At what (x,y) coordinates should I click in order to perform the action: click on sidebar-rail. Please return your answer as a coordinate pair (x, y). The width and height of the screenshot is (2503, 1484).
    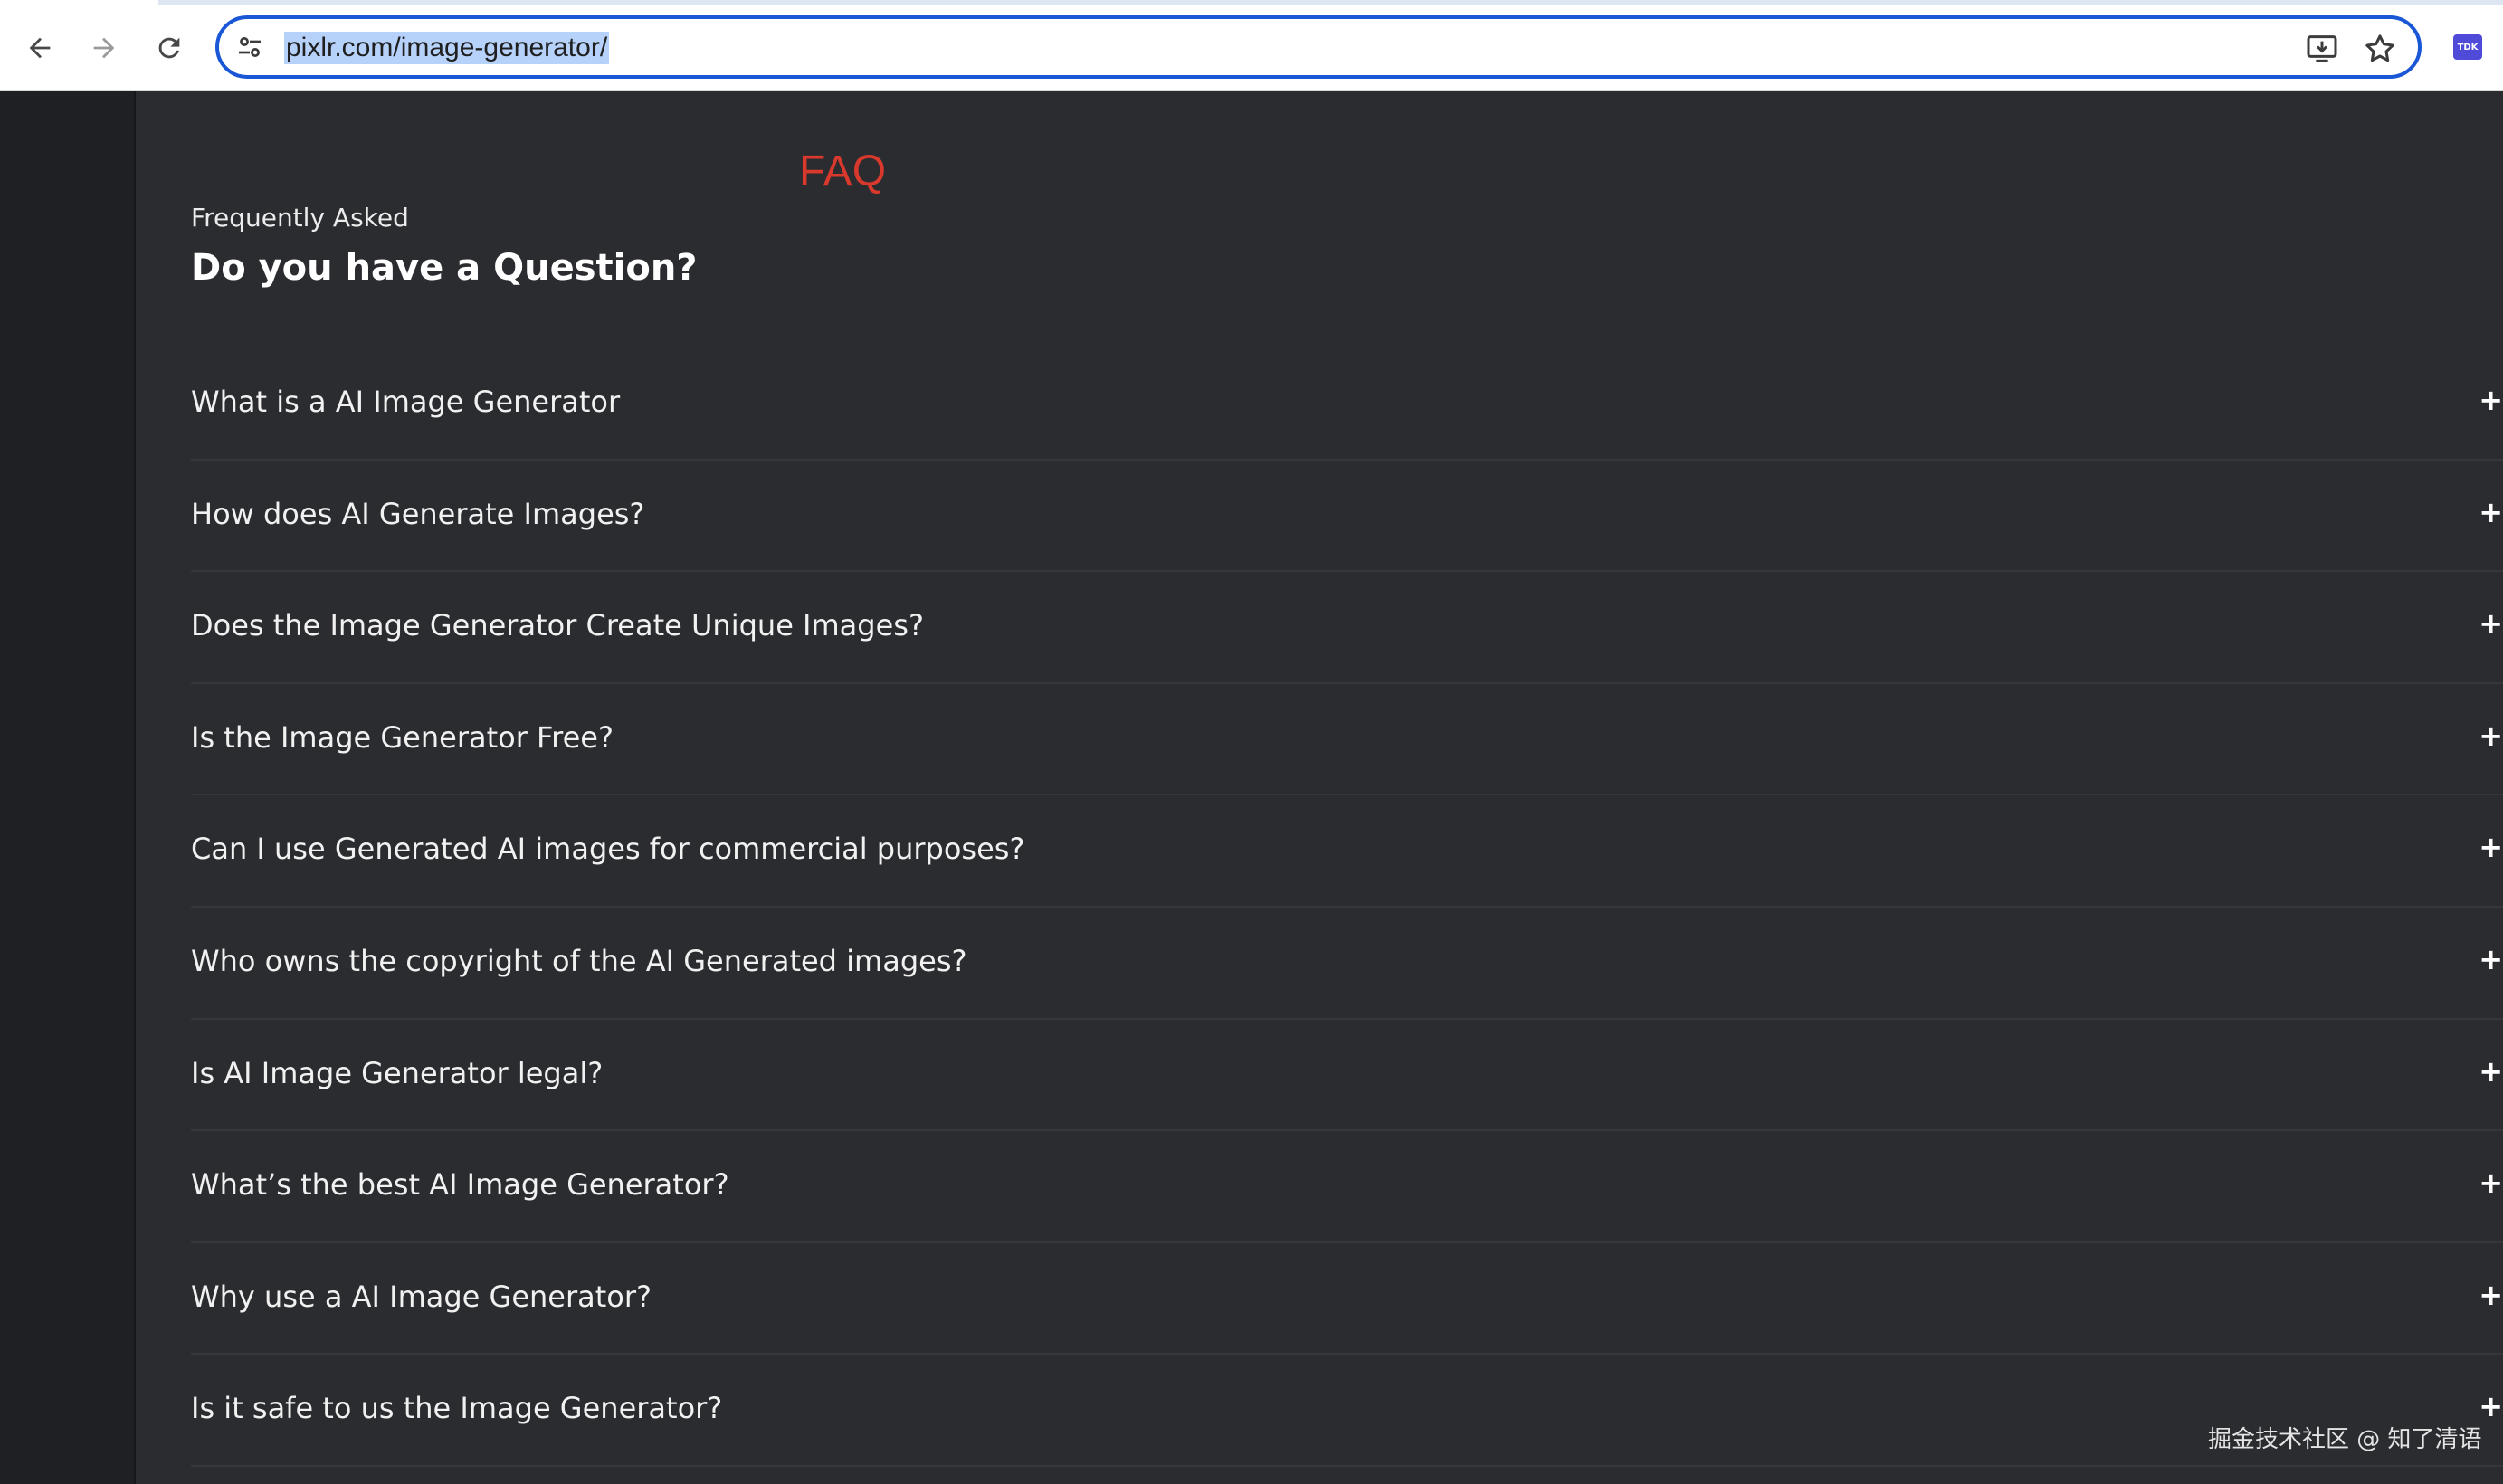
    Looking at the image, I should click on (68, 787).